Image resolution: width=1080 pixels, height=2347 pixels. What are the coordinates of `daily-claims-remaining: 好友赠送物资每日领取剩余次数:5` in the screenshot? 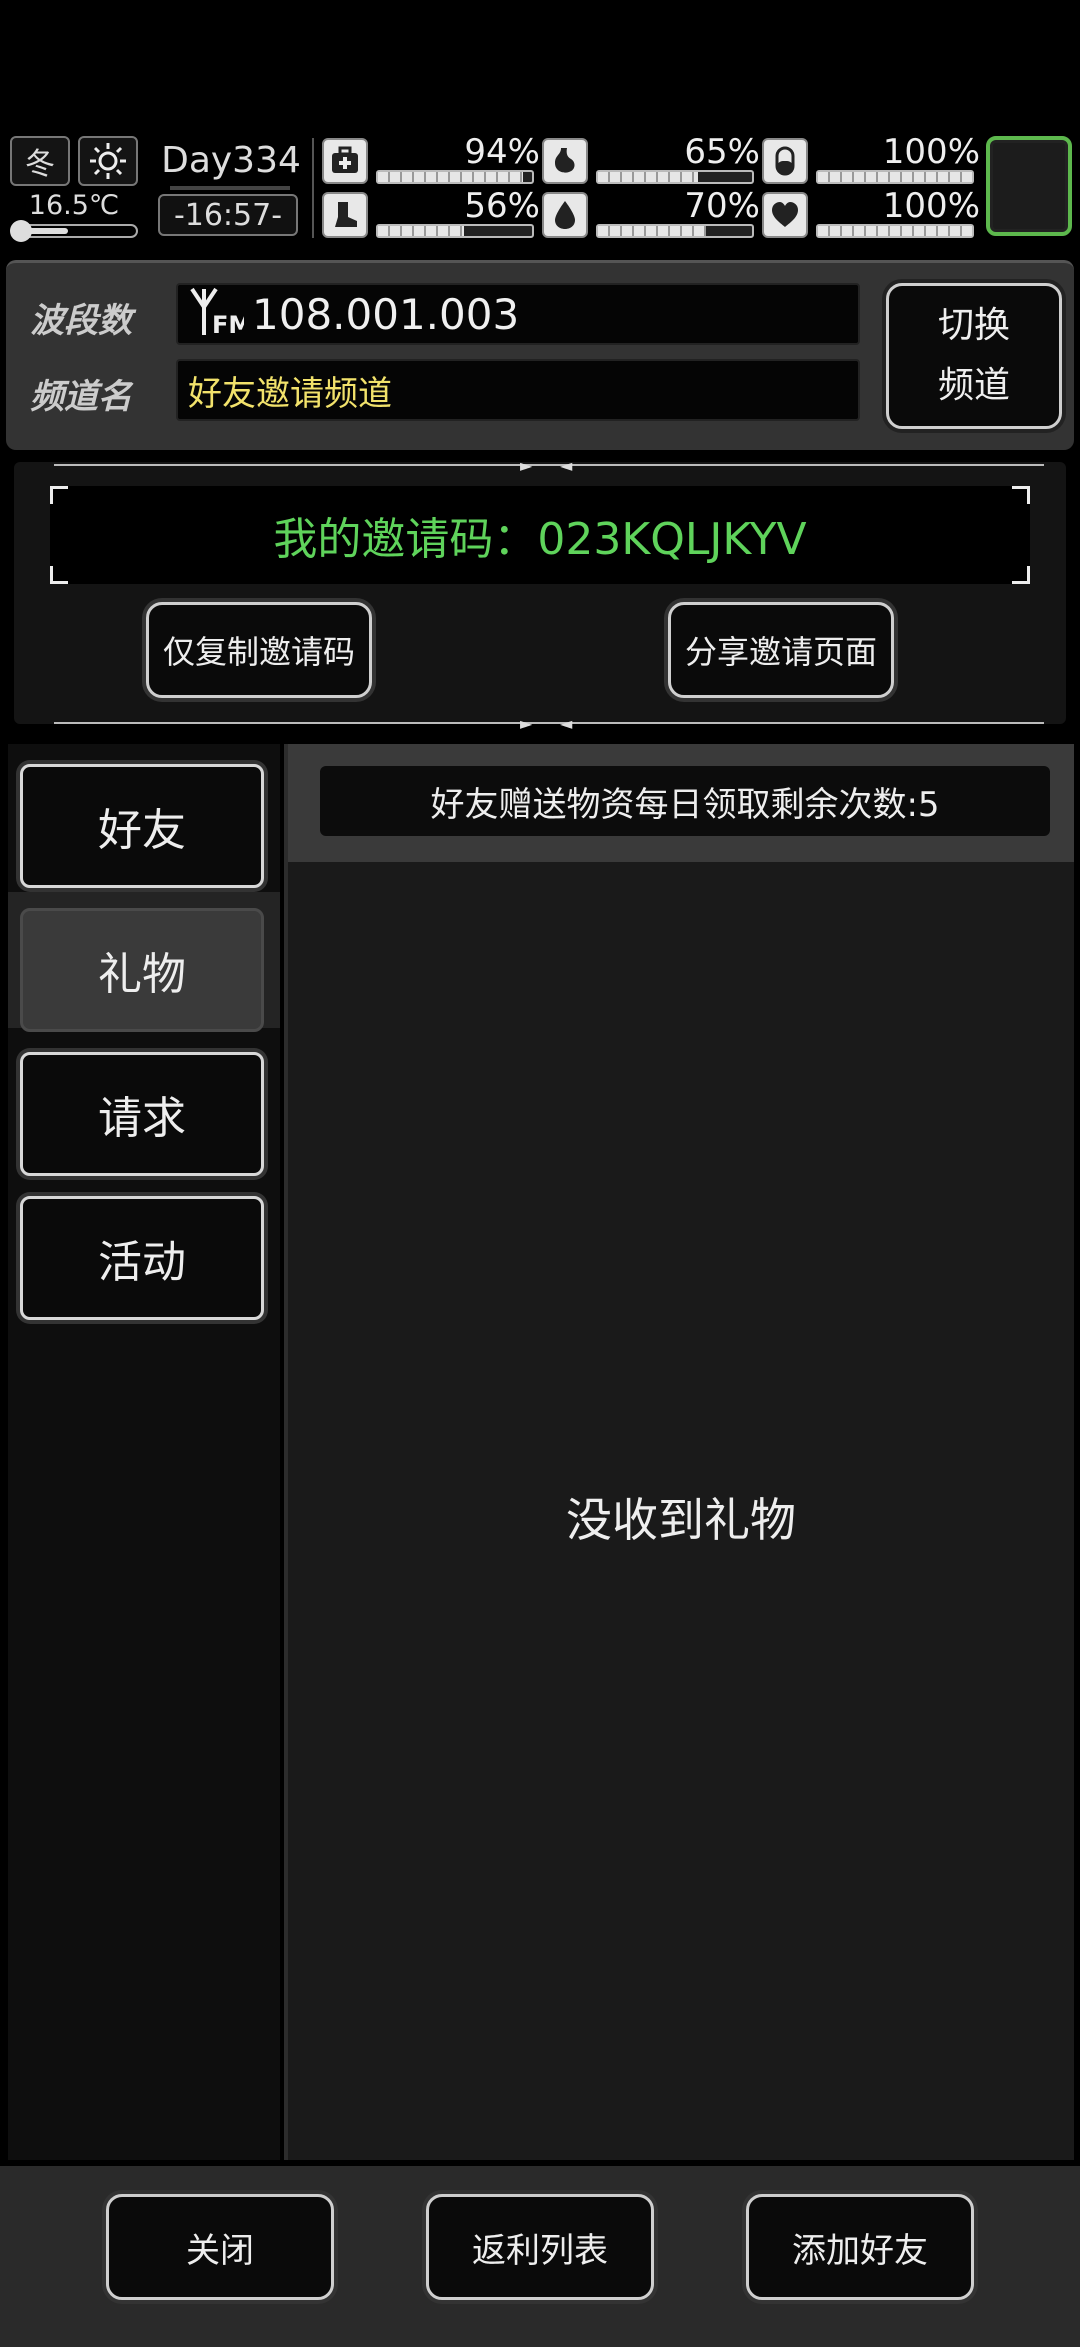 It's located at (685, 801).